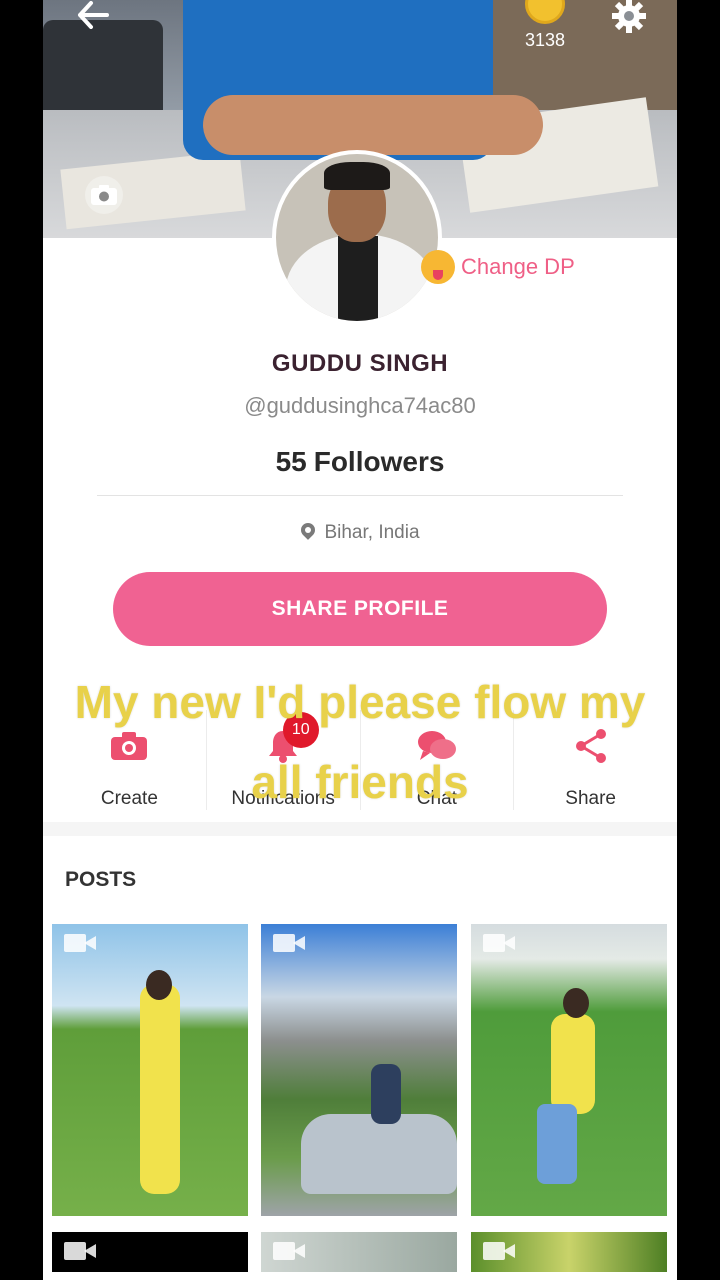 The width and height of the screenshot is (720, 1280). I want to click on chat-bubbles-icon, so click(437, 746).